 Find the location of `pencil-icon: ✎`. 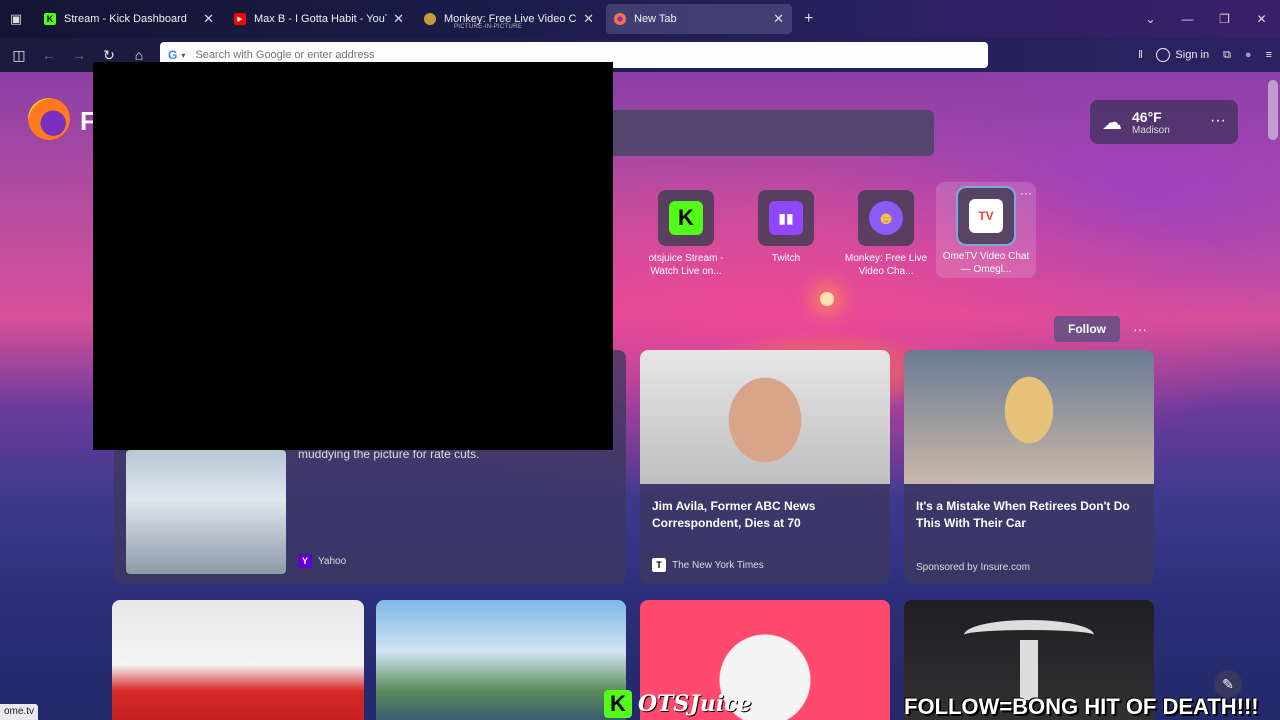

pencil-icon: ✎ is located at coordinates (1228, 684).